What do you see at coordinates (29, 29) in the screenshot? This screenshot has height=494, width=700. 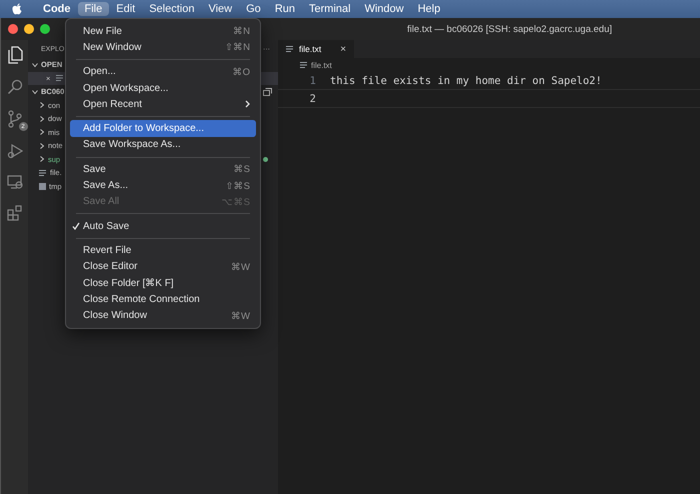 I see `minimize-window-button` at bounding box center [29, 29].